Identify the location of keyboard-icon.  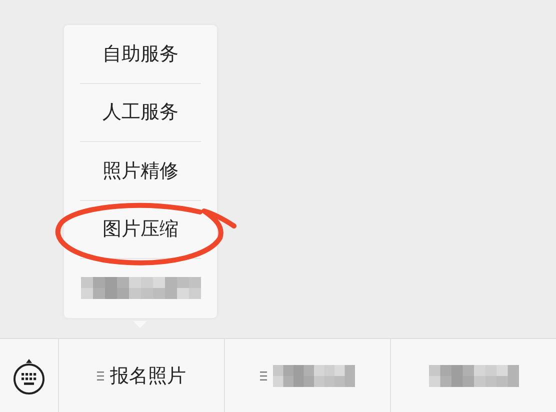
(29, 375).